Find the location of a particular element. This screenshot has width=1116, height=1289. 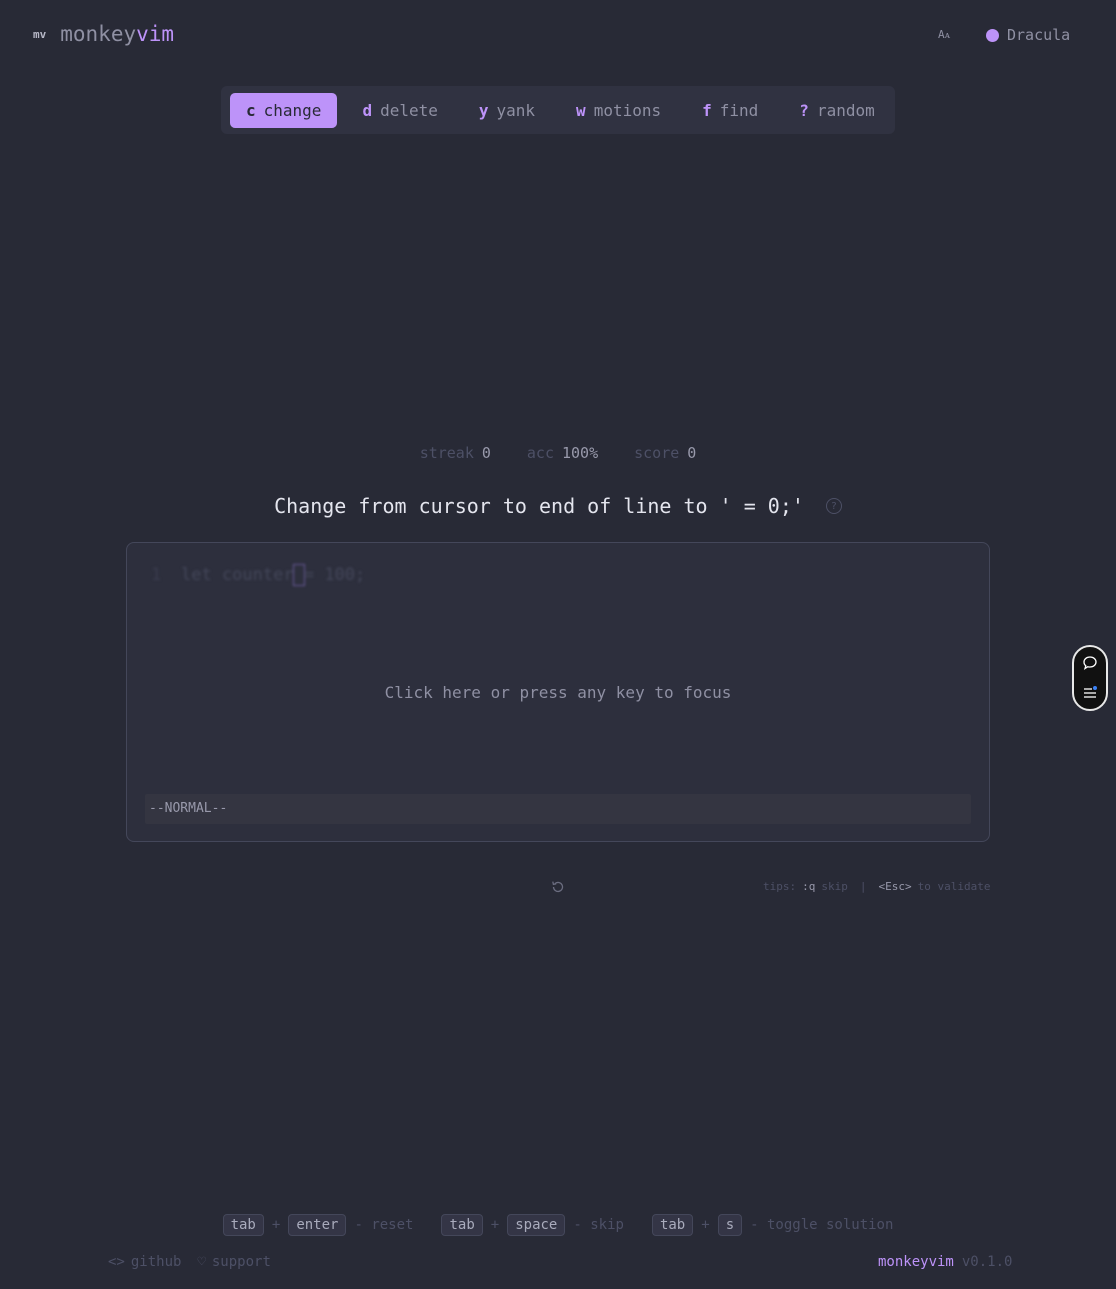

tab-delete: d delete is located at coordinates (399, 110).